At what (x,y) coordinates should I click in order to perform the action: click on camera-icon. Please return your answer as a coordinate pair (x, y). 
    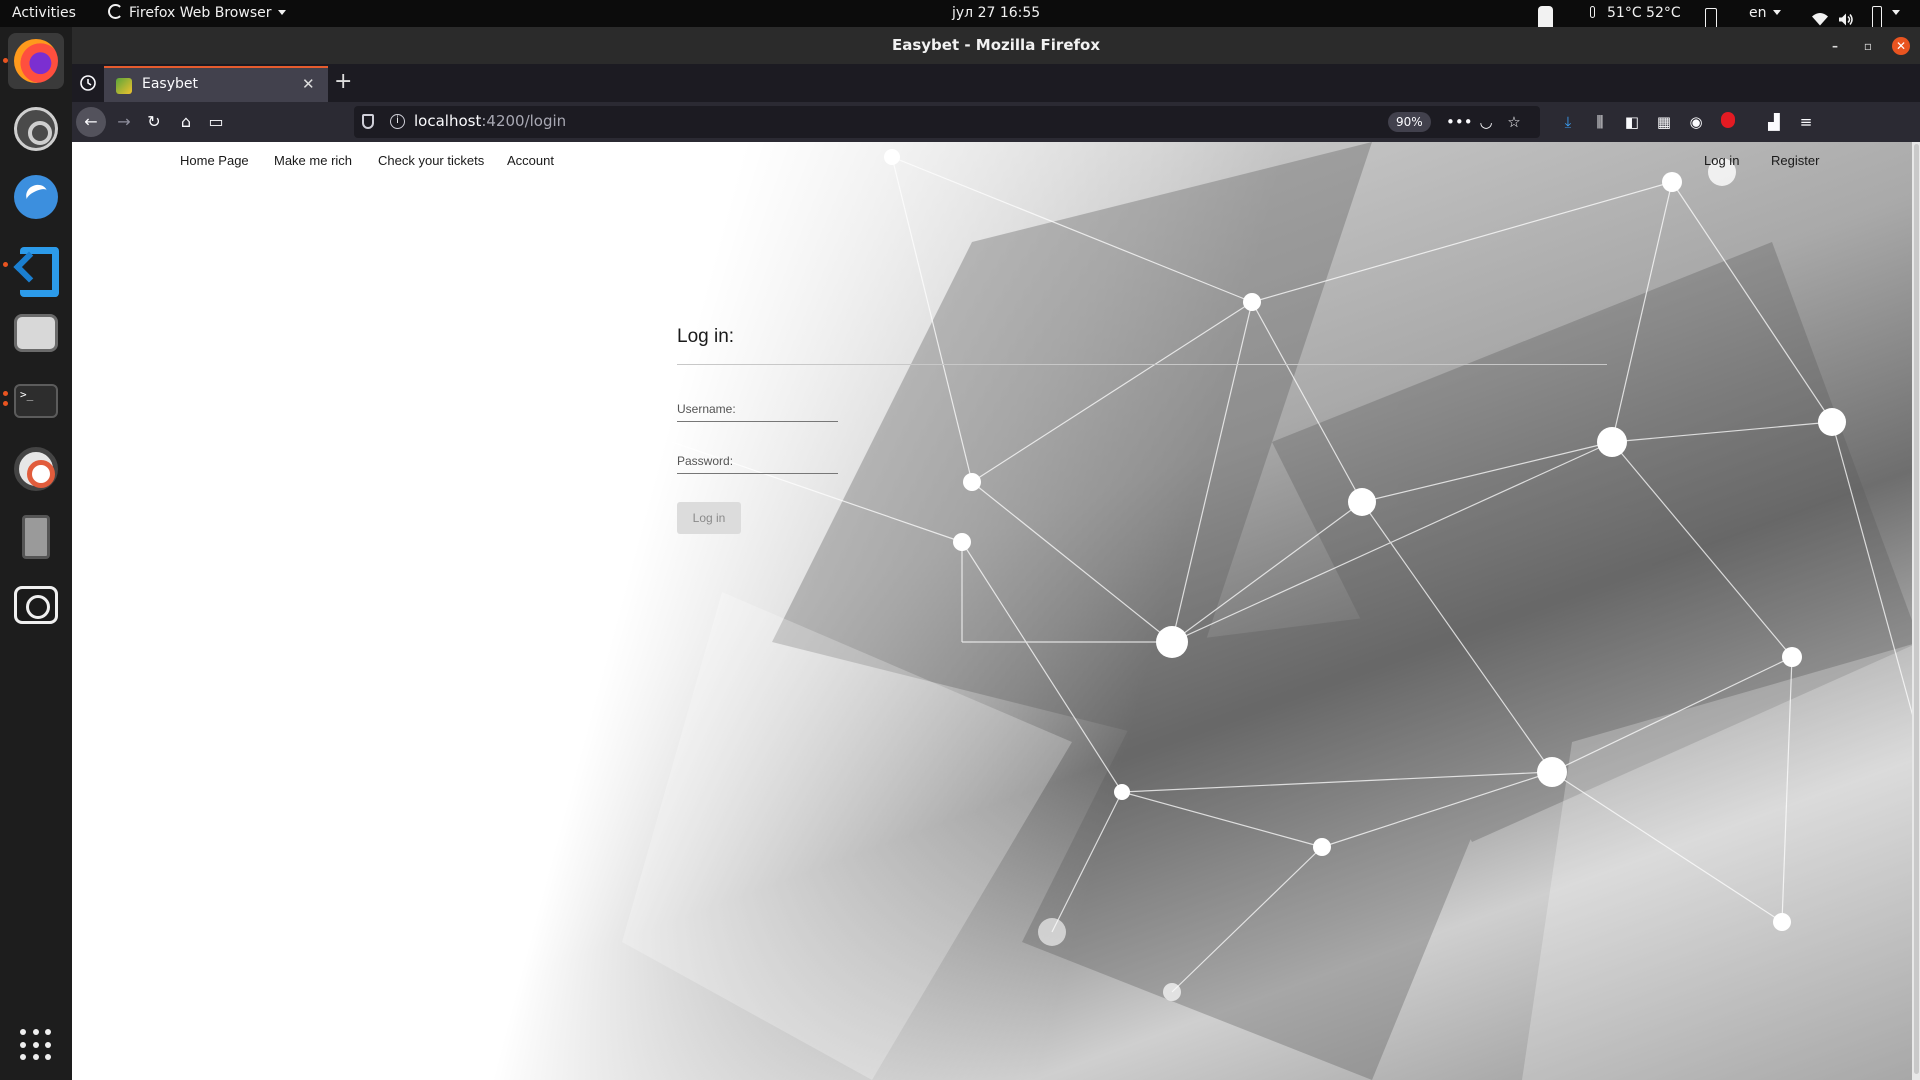
    Looking at the image, I should click on (36, 605).